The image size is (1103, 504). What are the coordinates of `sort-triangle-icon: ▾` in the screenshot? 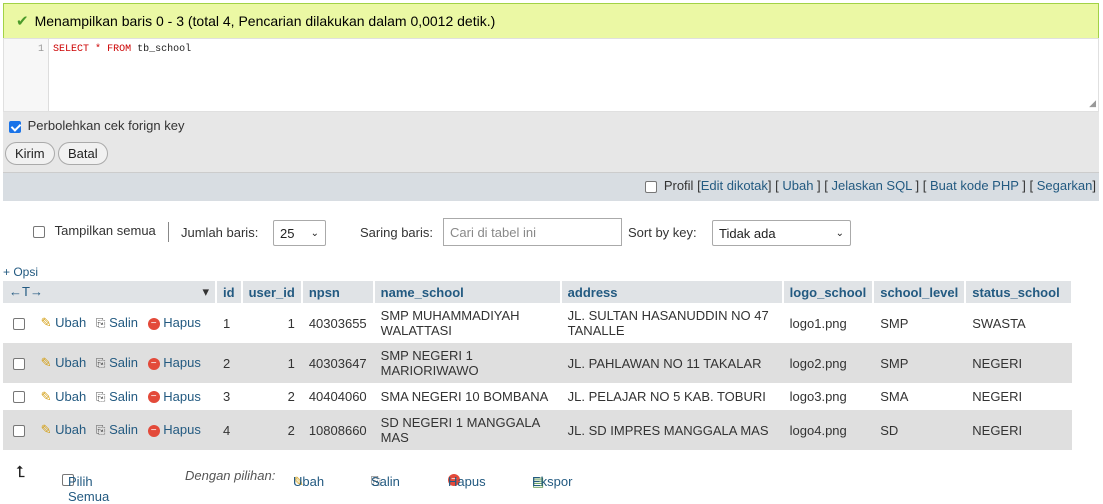 It's located at (205, 292).